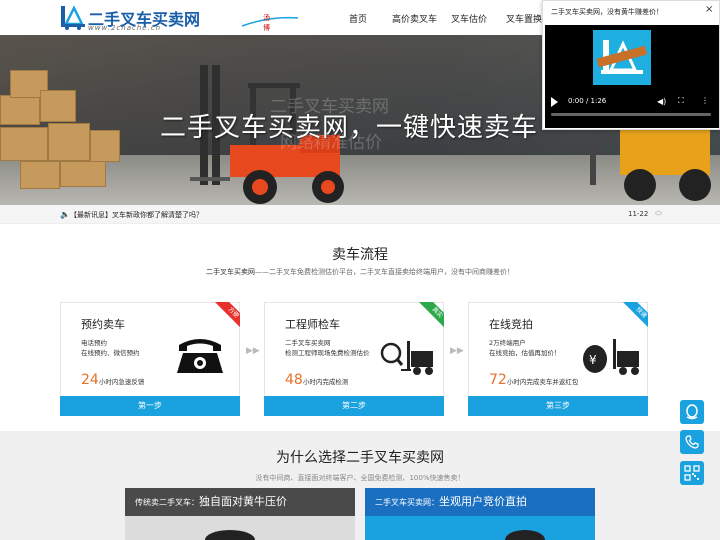  I want to click on video-time: 0:00 / 1:26, so click(587, 101).